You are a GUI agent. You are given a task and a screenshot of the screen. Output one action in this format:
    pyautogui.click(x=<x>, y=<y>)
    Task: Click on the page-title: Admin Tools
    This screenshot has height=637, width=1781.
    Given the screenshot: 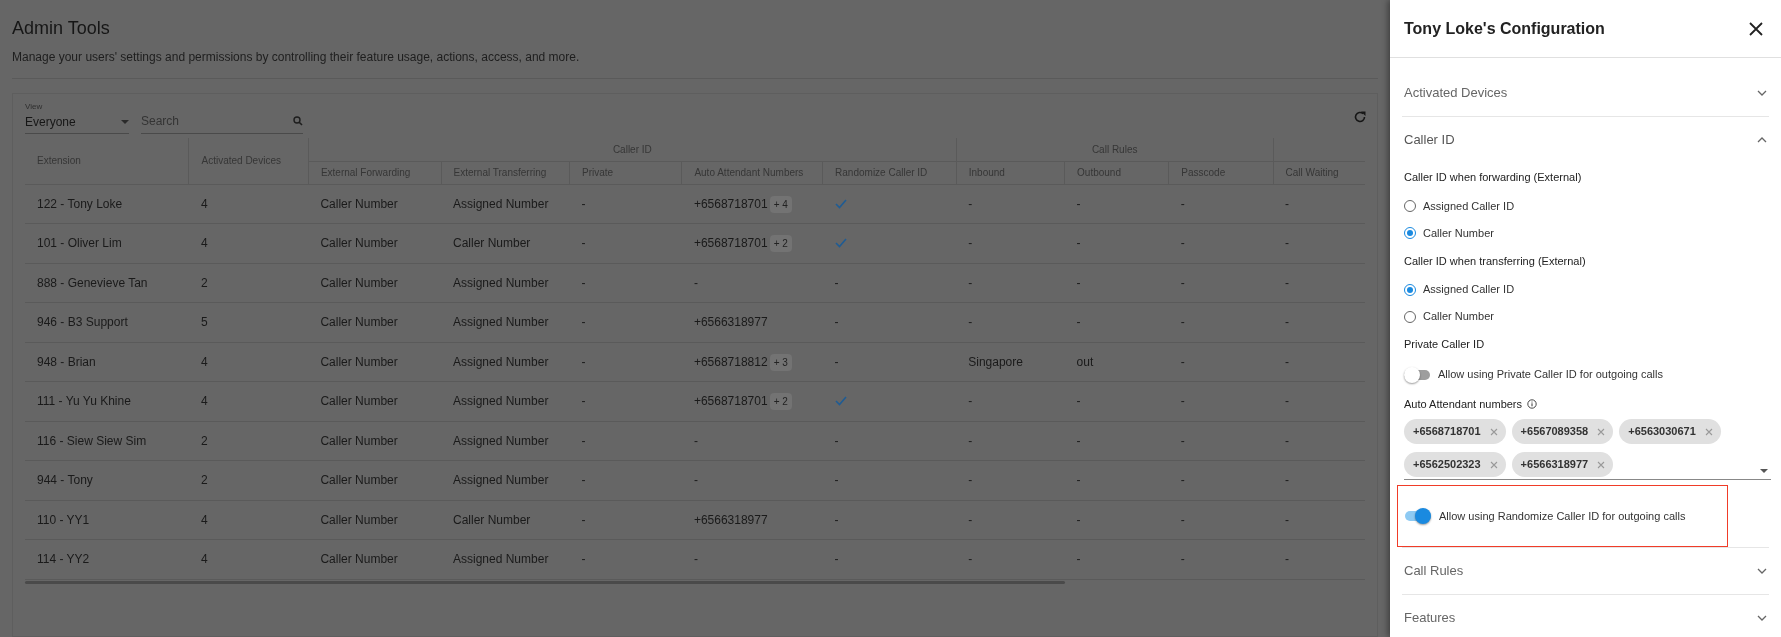 What is the action you would take?
    pyautogui.click(x=61, y=28)
    